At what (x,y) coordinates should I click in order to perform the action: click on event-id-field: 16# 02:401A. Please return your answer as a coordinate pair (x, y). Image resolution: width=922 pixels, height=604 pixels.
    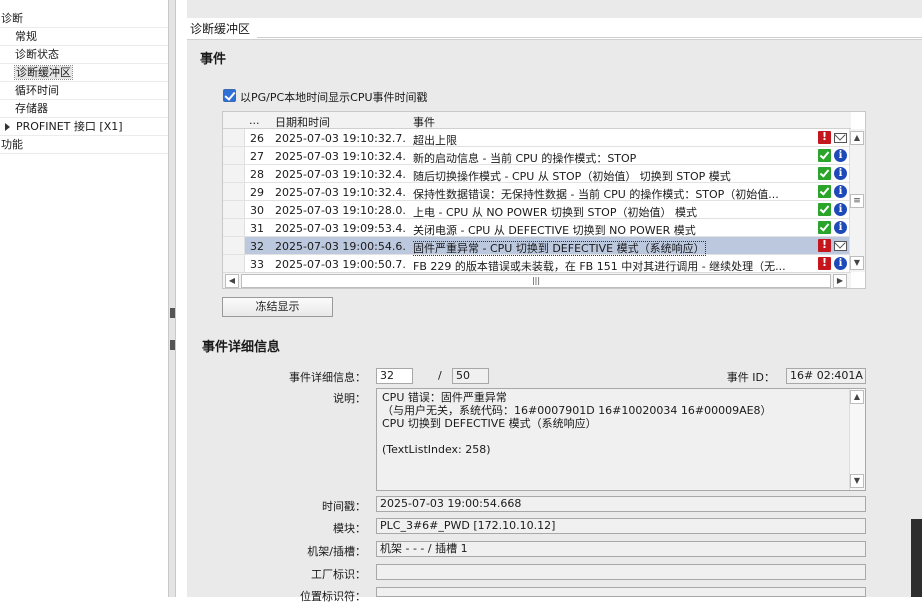
    Looking at the image, I should click on (826, 376).